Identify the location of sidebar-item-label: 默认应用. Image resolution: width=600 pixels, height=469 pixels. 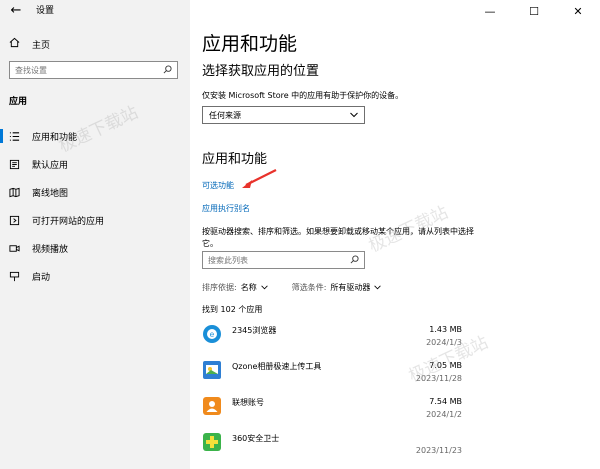
(50, 165).